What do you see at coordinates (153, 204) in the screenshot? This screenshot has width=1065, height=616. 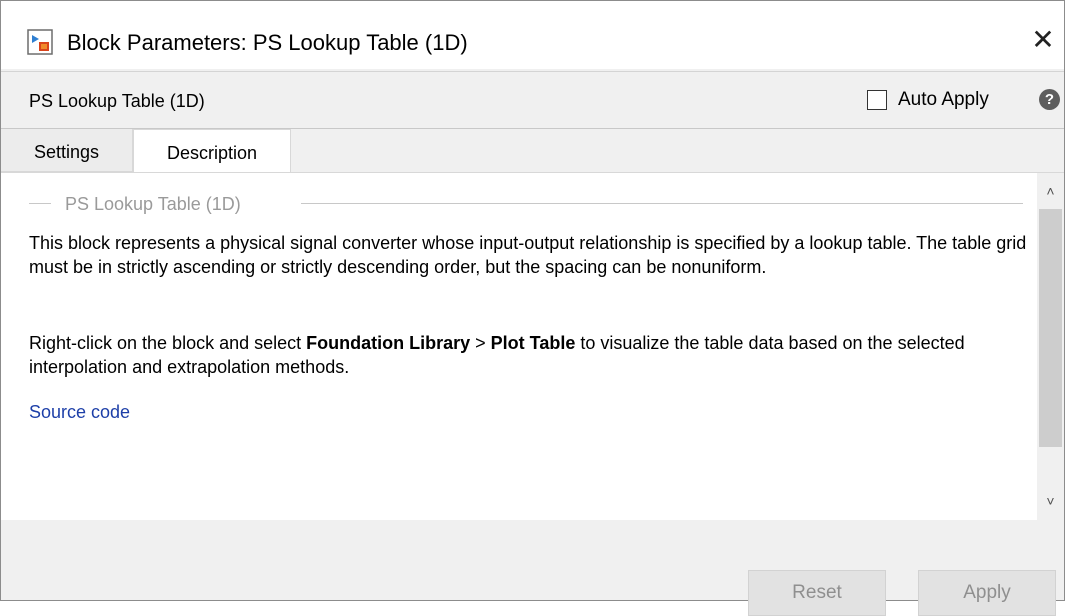 I see `group-title: PS Lookup Table (1D)` at bounding box center [153, 204].